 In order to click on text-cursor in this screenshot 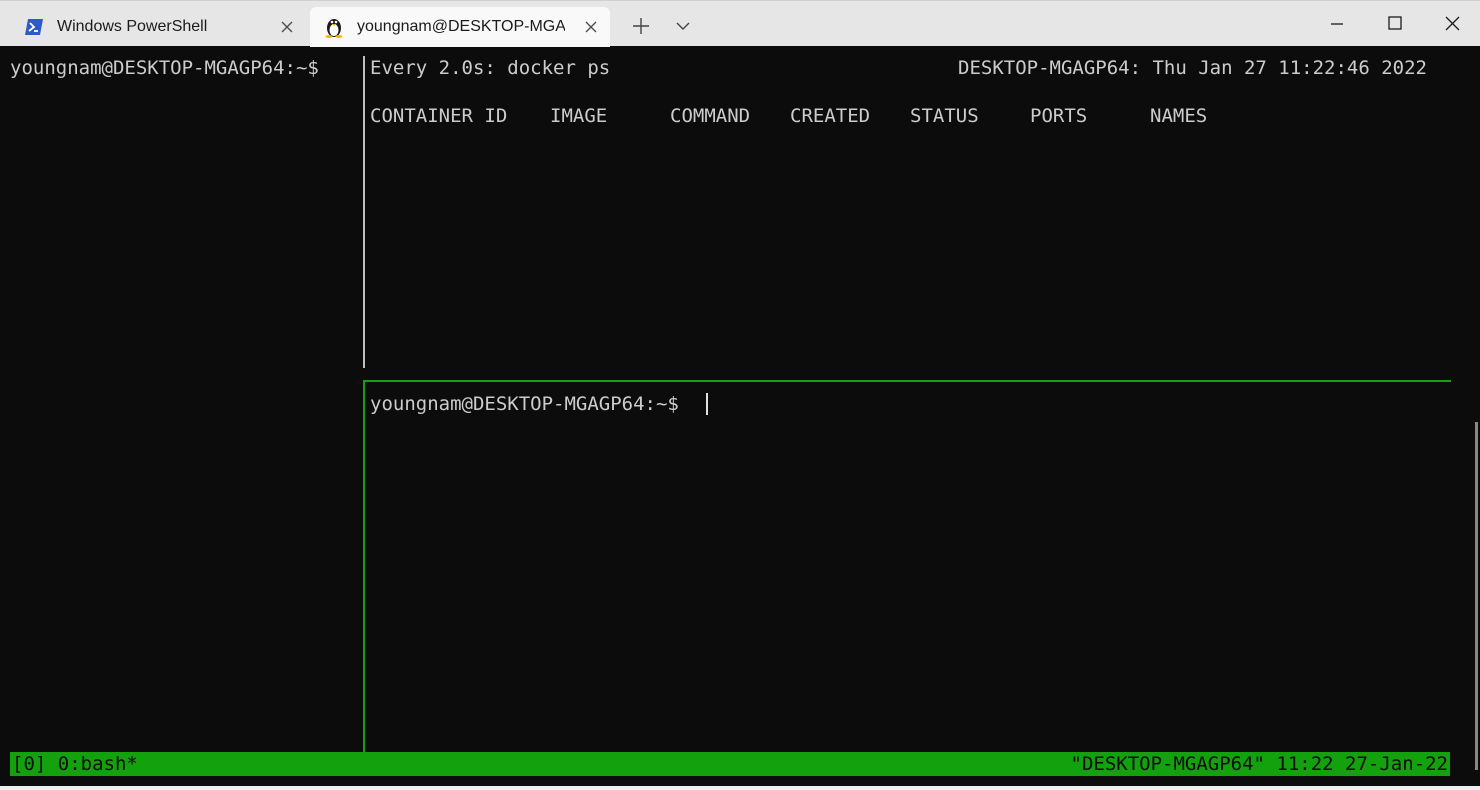, I will do `click(707, 404)`.